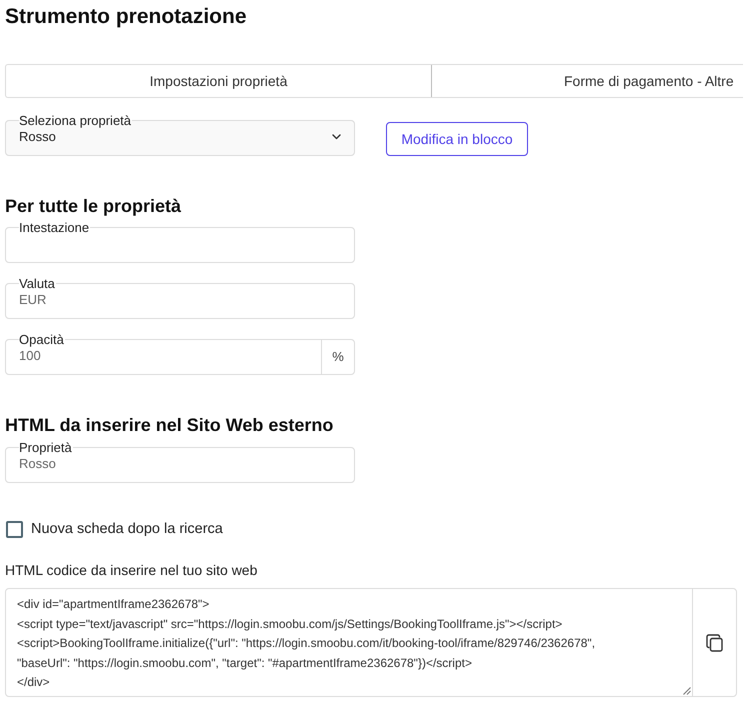  Describe the element at coordinates (180, 354) in the screenshot. I see `text-field: Opacità 100 %` at that location.